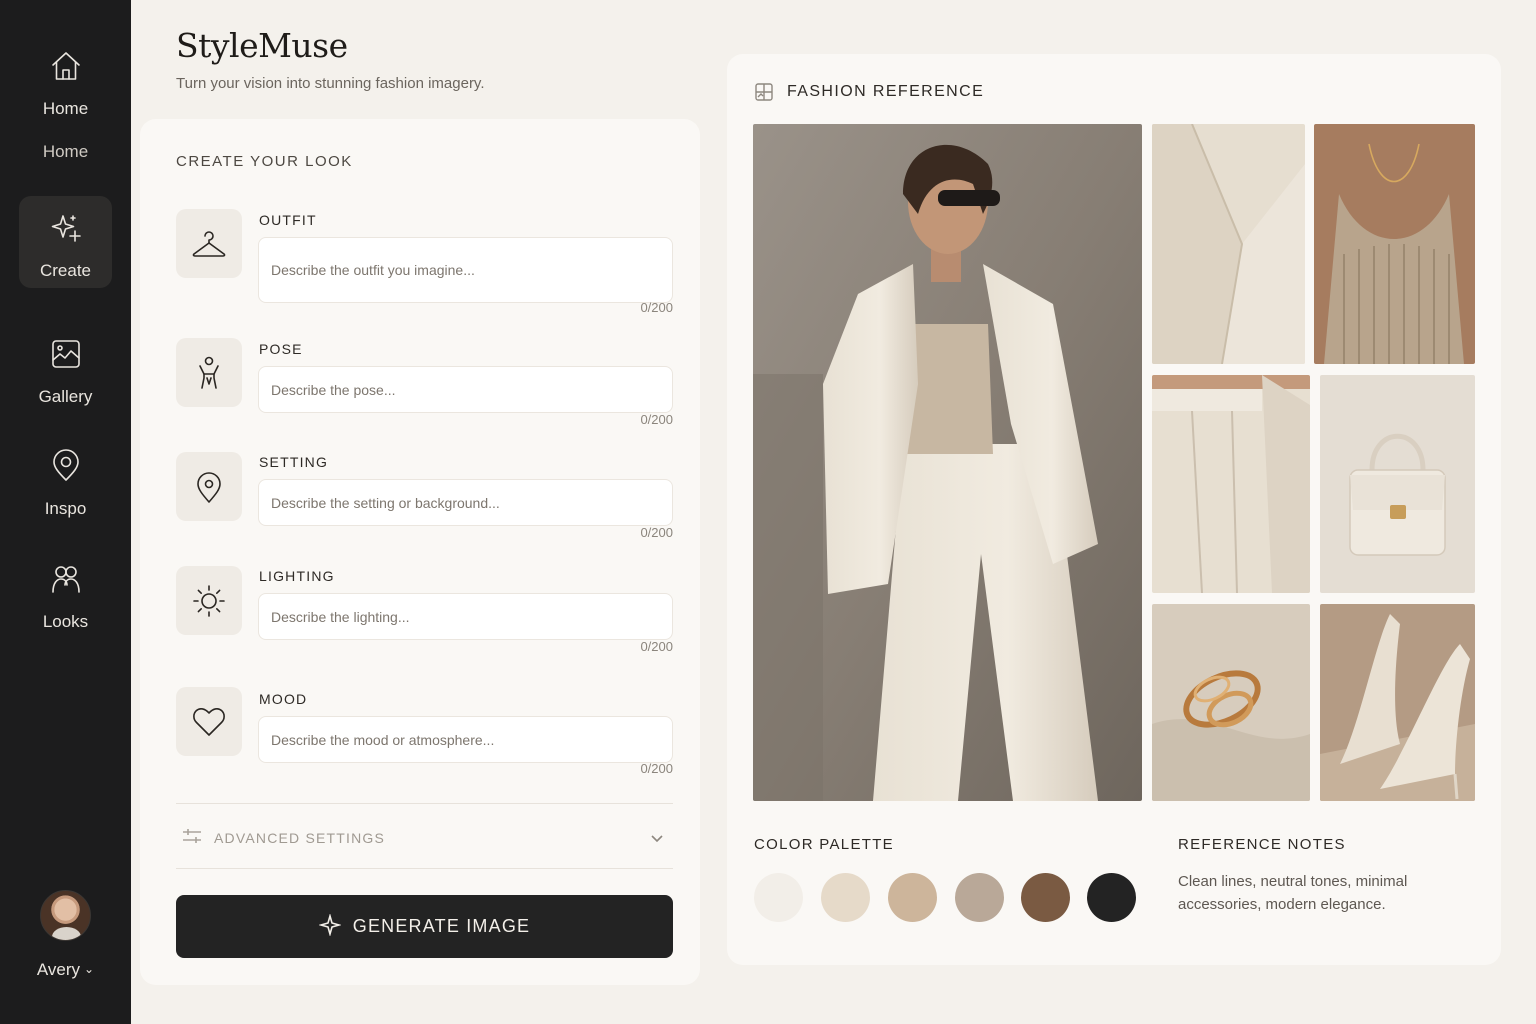 The width and height of the screenshot is (1536, 1024). I want to click on gallery-icon, so click(66, 356).